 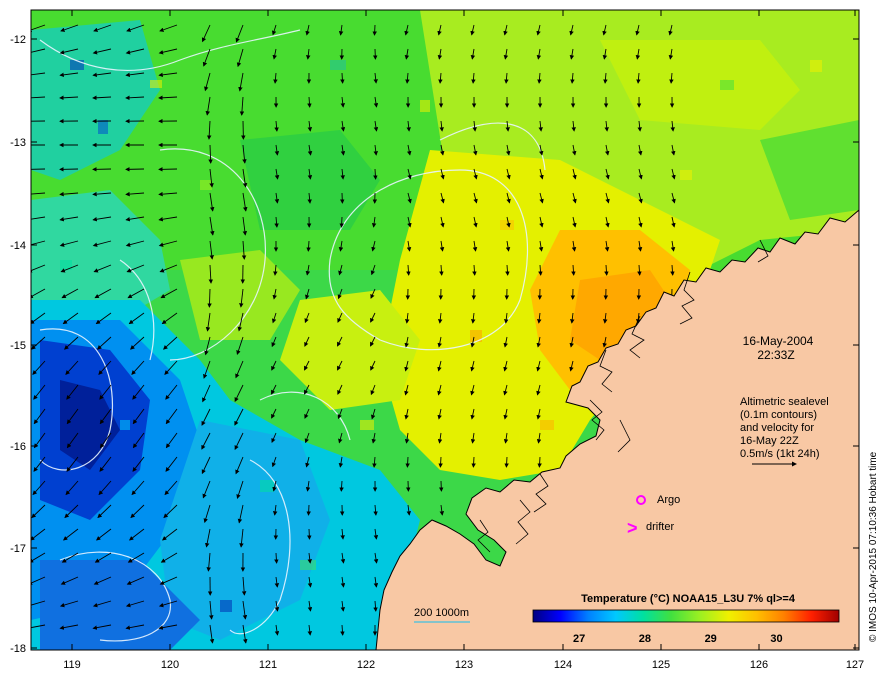 What do you see at coordinates (778, 415) in the screenshot?
I see `altimetry-line-2: (0.1m contours)` at bounding box center [778, 415].